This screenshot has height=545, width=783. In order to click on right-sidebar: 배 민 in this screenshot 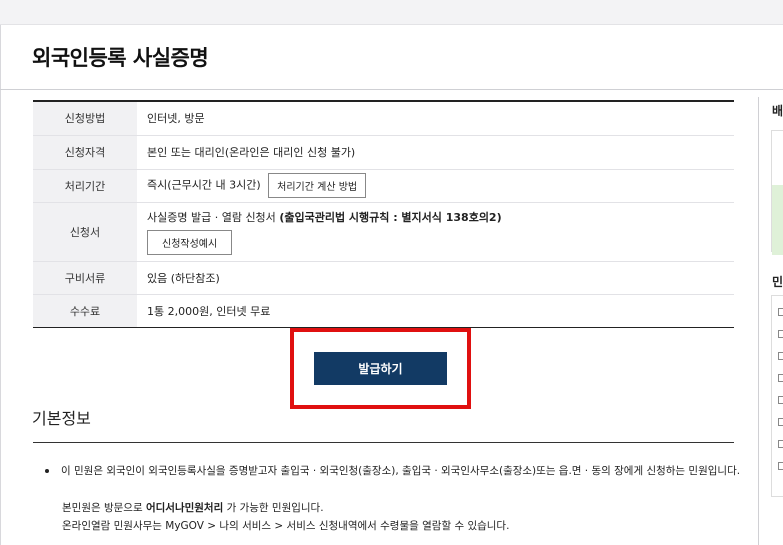, I will do `click(775, 317)`.